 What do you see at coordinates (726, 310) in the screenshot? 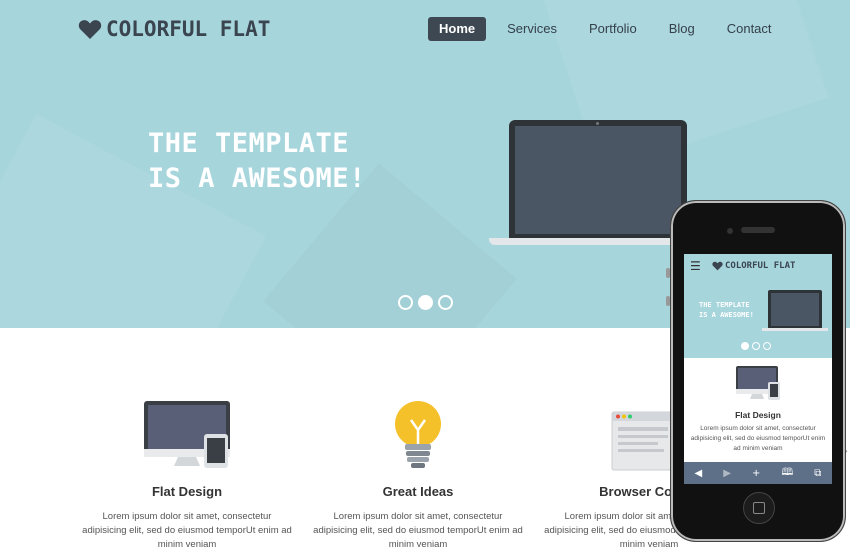
I see `phone-hero-title: THE TEMPLATE IS A AWESOME!` at bounding box center [726, 310].